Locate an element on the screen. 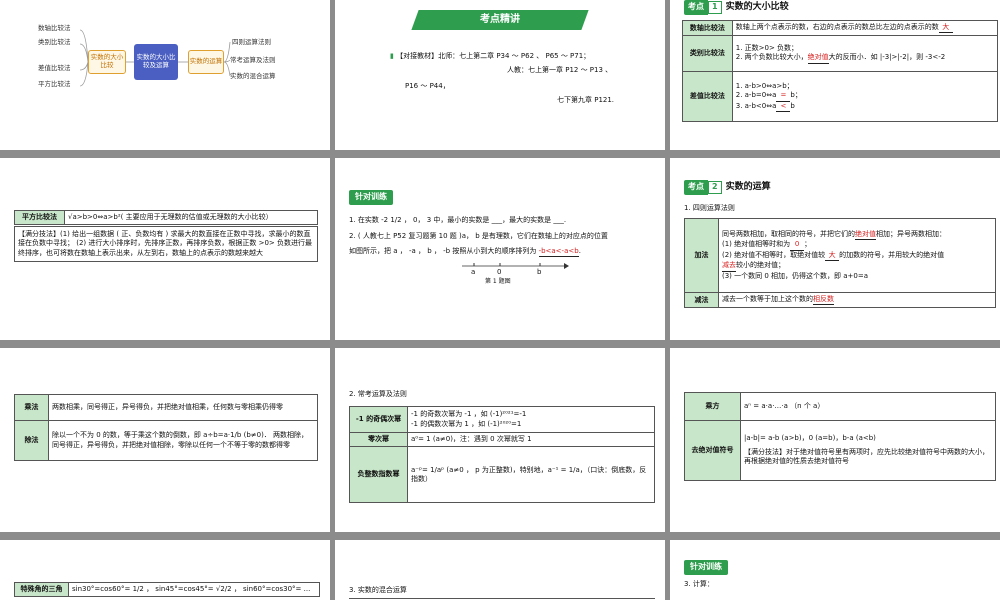 The image size is (1000, 600). book-icon: ▮ is located at coordinates (392, 56).